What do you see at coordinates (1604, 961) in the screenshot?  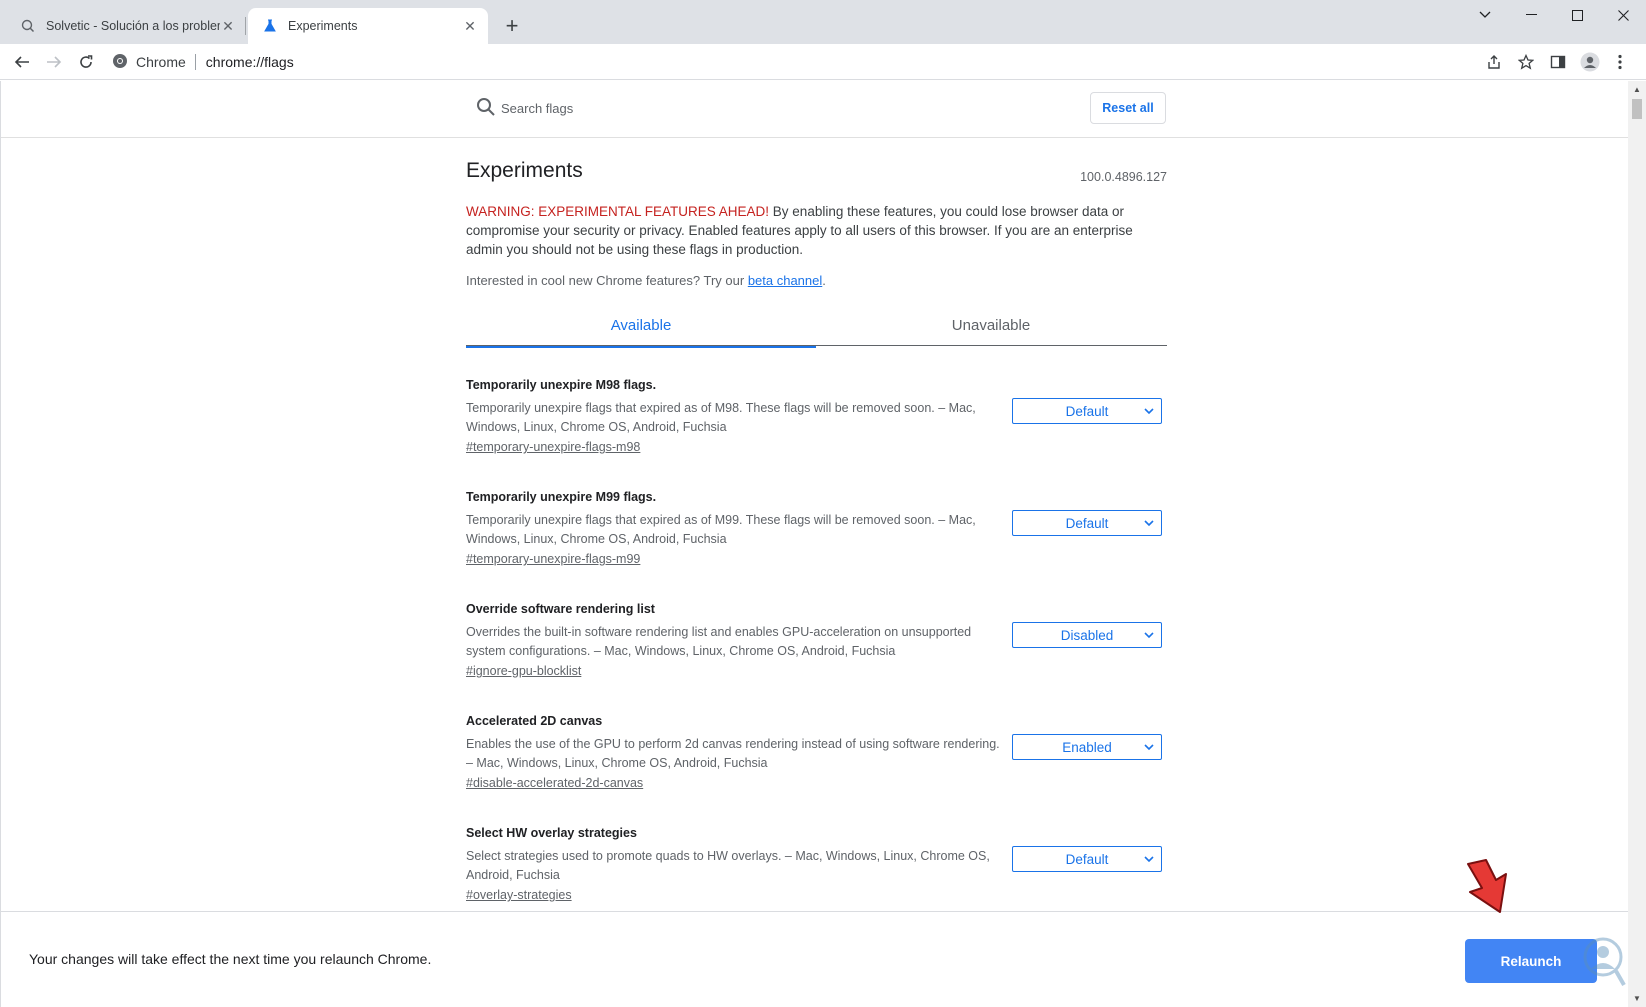 I see `solvetic-watermark-icon` at bounding box center [1604, 961].